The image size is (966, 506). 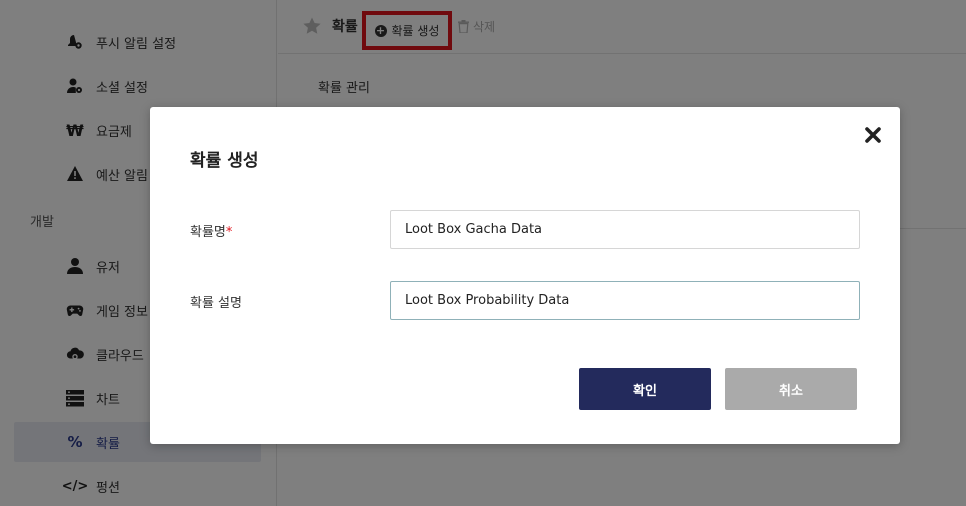 What do you see at coordinates (625, 300) in the screenshot?
I see `probability-description-input` at bounding box center [625, 300].